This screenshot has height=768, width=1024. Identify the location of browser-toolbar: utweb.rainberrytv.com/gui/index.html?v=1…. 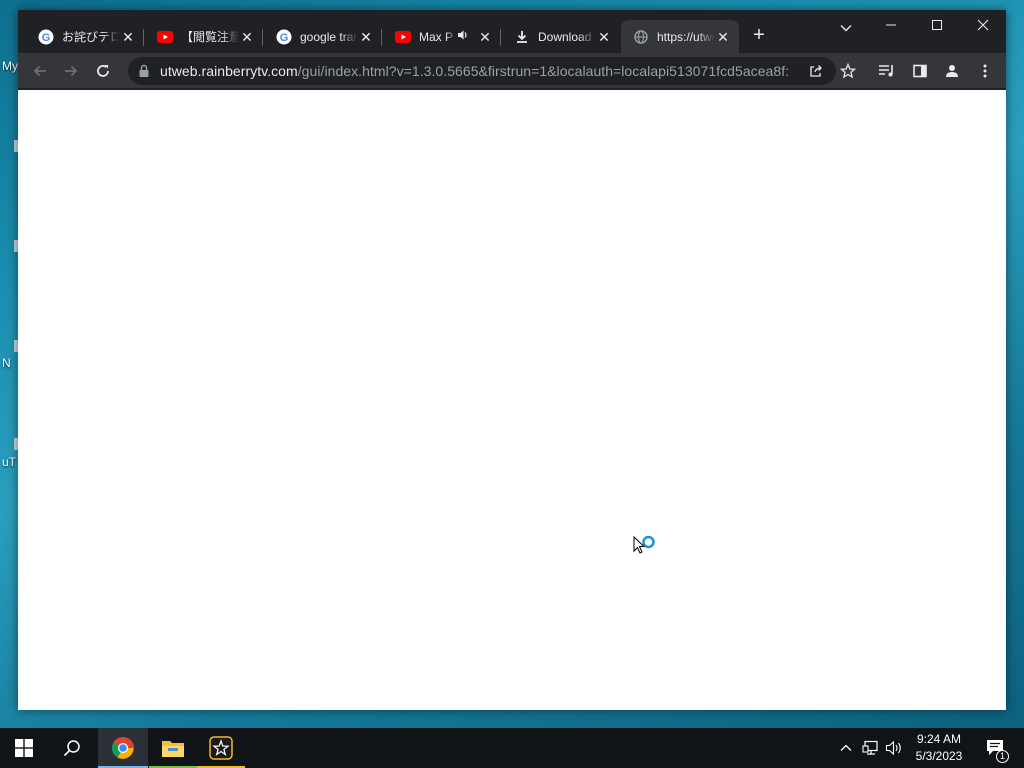
(512, 71).